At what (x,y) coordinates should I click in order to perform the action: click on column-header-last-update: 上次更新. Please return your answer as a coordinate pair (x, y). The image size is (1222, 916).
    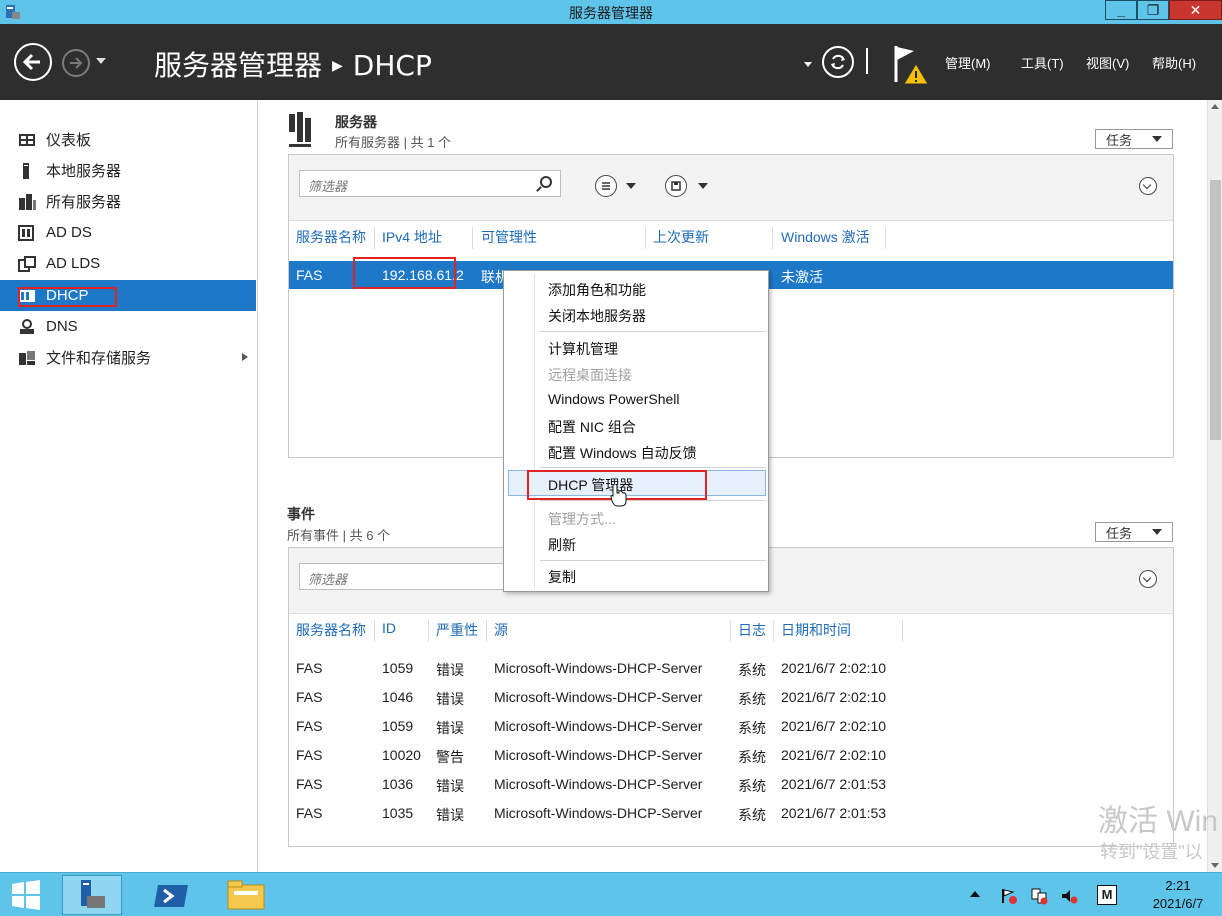
    Looking at the image, I should click on (681, 237).